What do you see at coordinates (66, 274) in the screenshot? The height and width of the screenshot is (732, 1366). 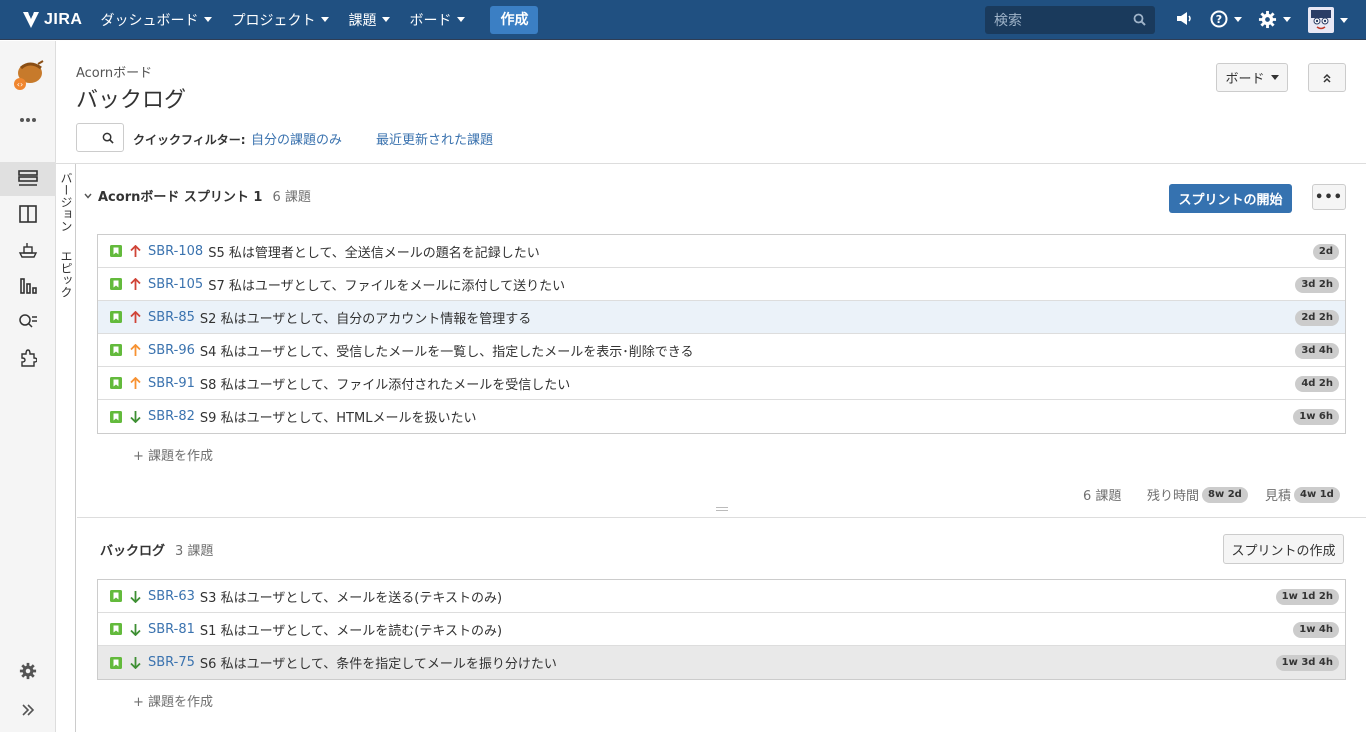 I see `tab-epics: エピック` at bounding box center [66, 274].